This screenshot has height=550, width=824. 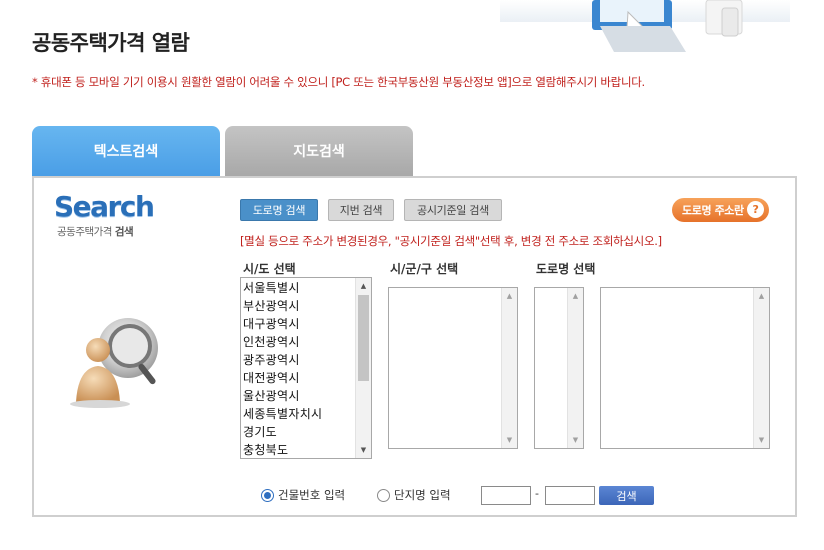 What do you see at coordinates (755, 209) in the screenshot?
I see `help-icon: ?` at bounding box center [755, 209].